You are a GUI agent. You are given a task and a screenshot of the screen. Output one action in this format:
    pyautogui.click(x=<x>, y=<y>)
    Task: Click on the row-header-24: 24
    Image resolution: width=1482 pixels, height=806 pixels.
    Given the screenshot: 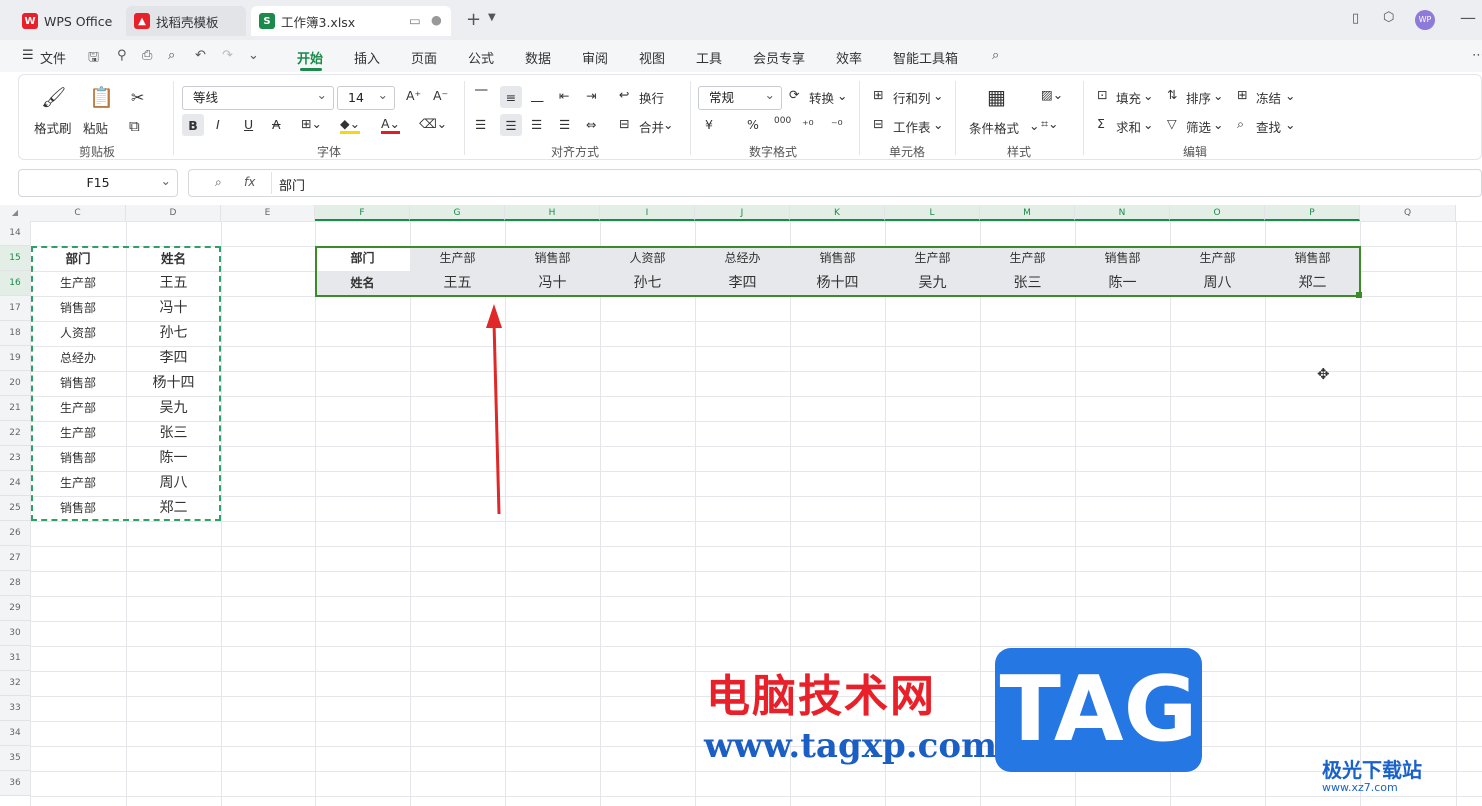 What is the action you would take?
    pyautogui.click(x=15, y=483)
    